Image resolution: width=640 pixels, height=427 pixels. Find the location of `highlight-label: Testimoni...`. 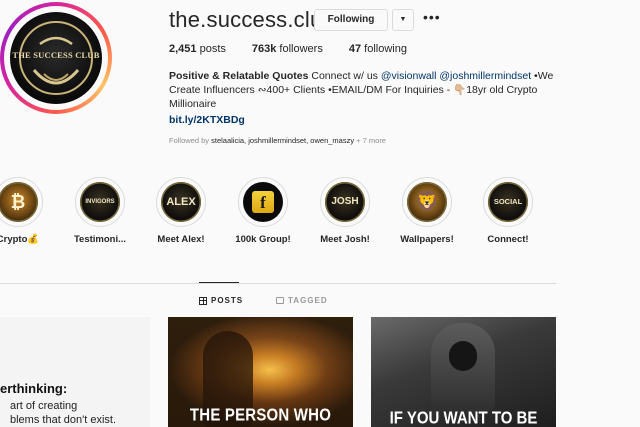

highlight-label: Testimoni... is located at coordinates (100, 239).